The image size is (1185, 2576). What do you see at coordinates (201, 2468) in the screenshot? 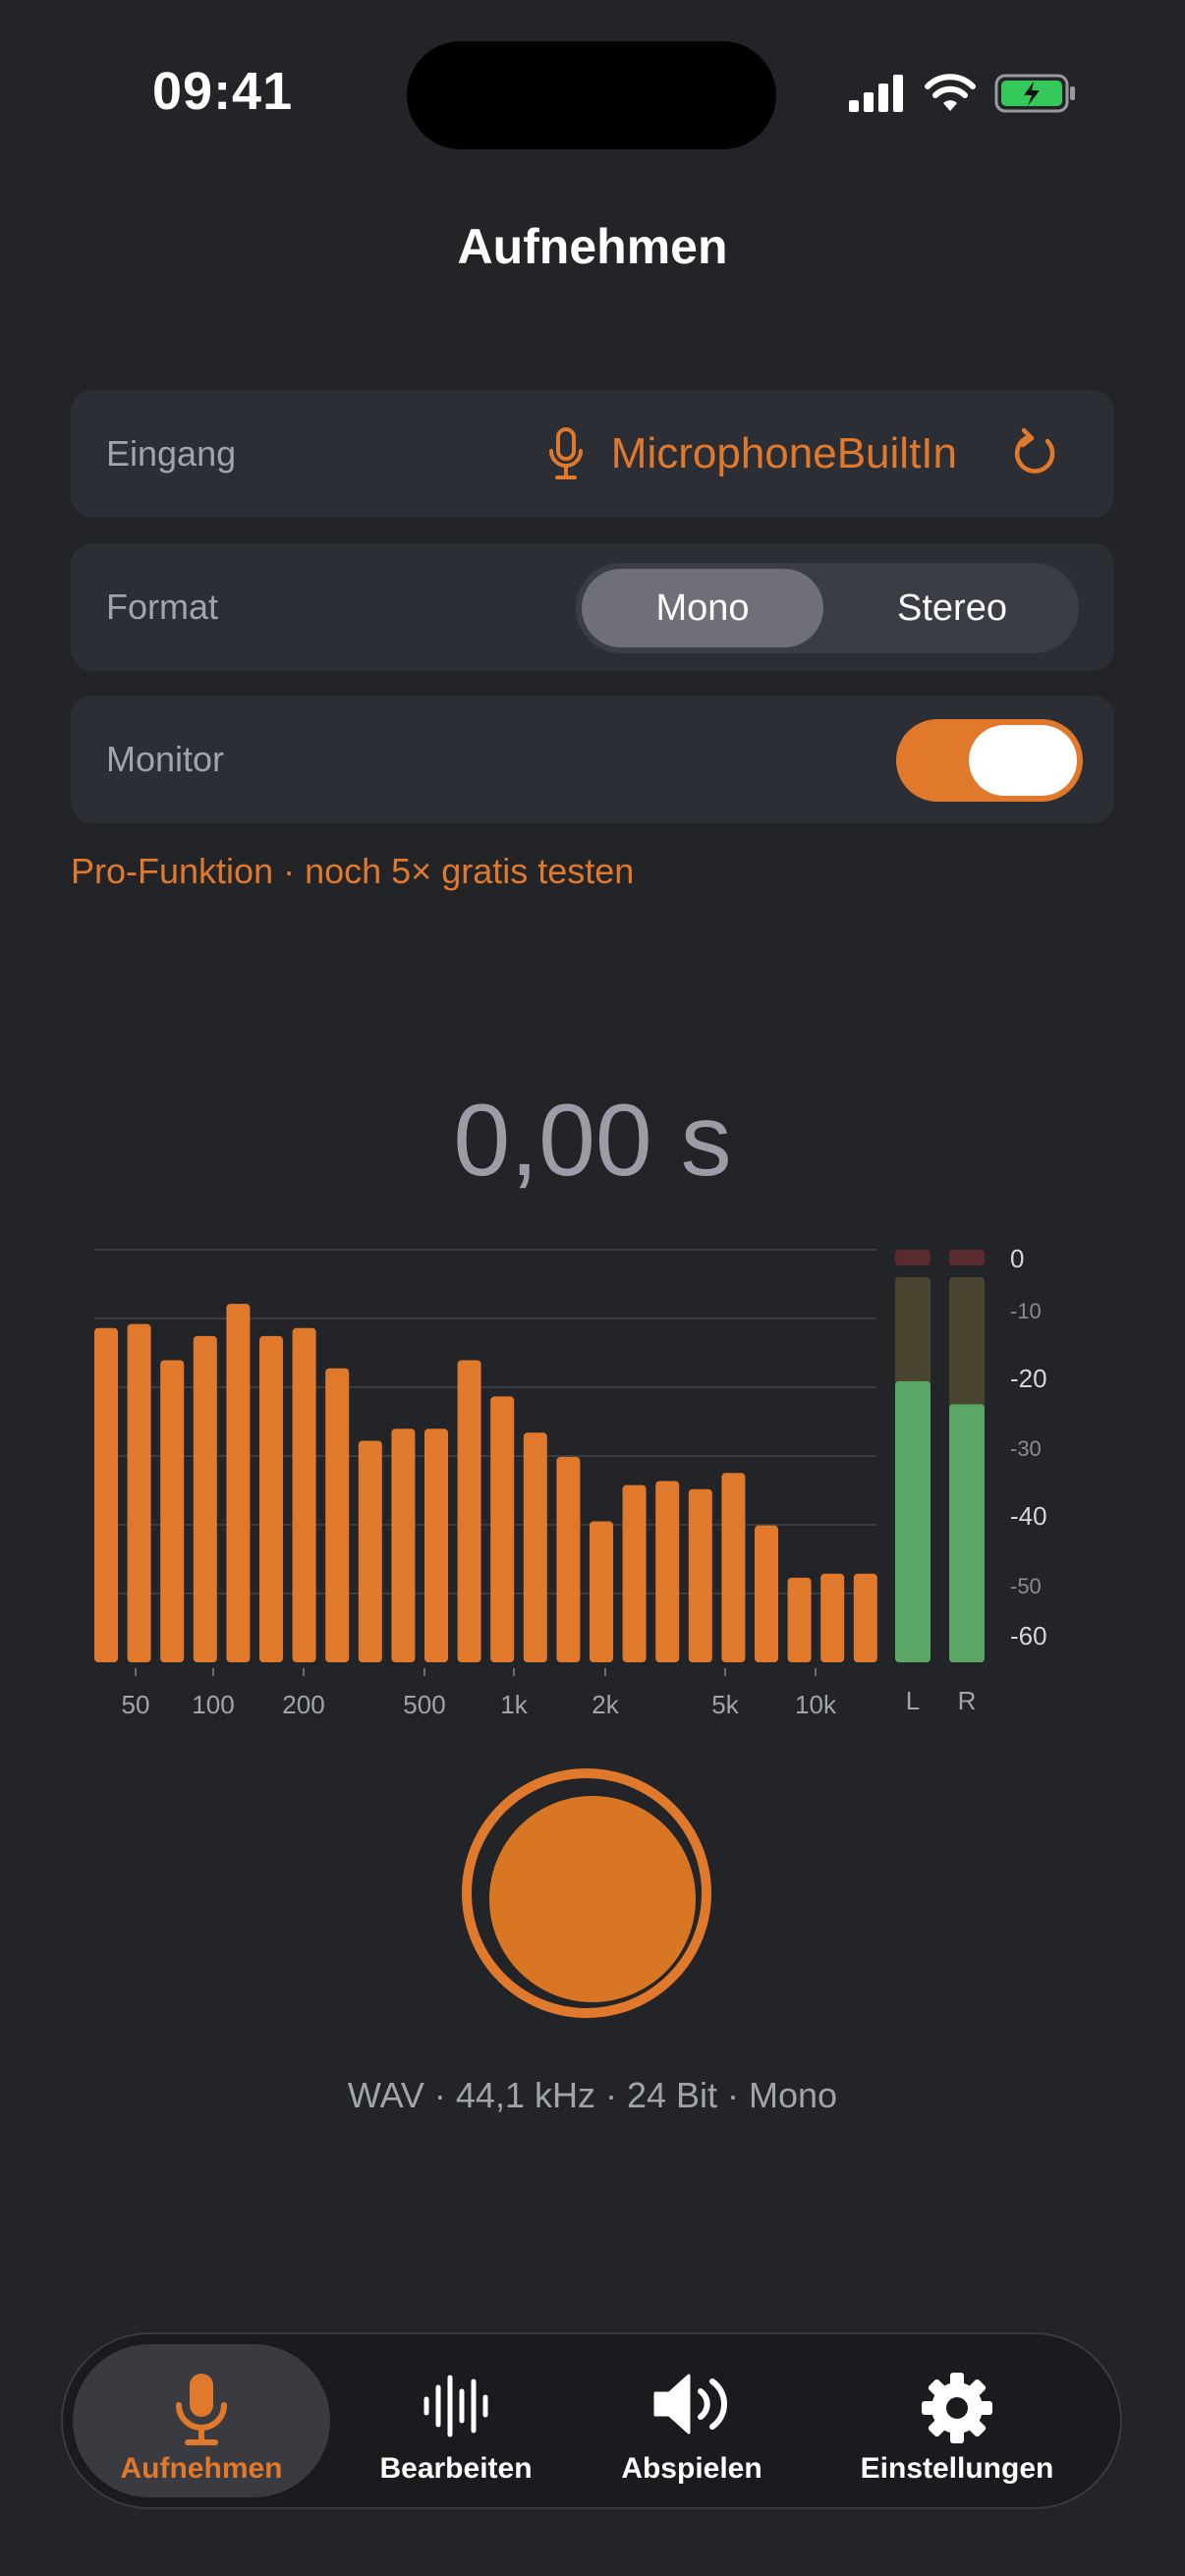
I see `tab-label: Aufnehmen` at bounding box center [201, 2468].